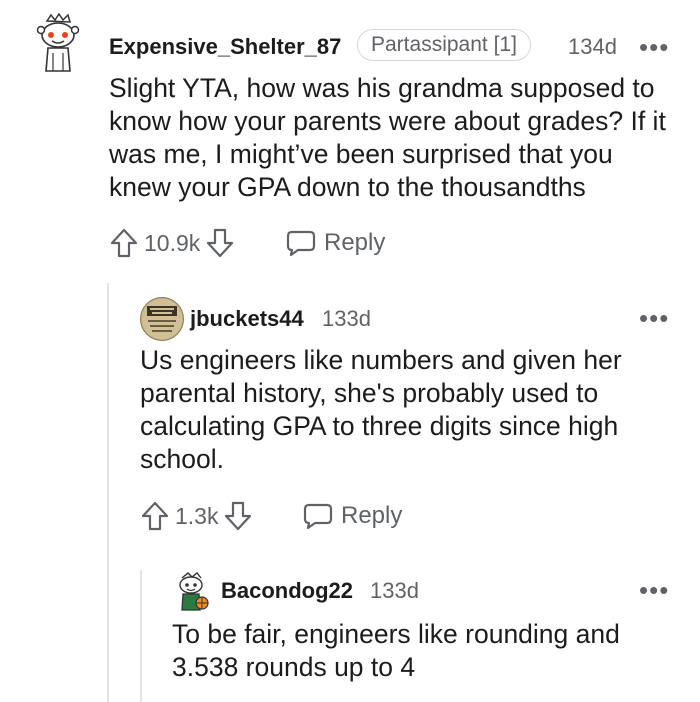 This screenshot has width=700, height=702. Describe the element at coordinates (225, 47) in the screenshot. I see `comment-author: Expensive_Shelter_87` at that location.